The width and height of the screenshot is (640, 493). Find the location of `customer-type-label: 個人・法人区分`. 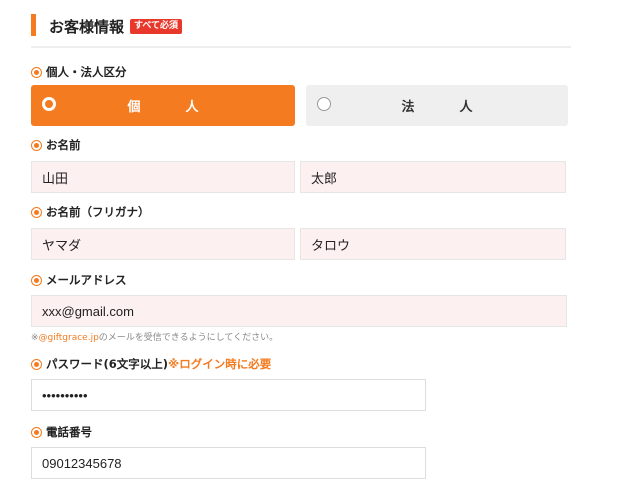

customer-type-label: 個人・法人区分 is located at coordinates (79, 72).